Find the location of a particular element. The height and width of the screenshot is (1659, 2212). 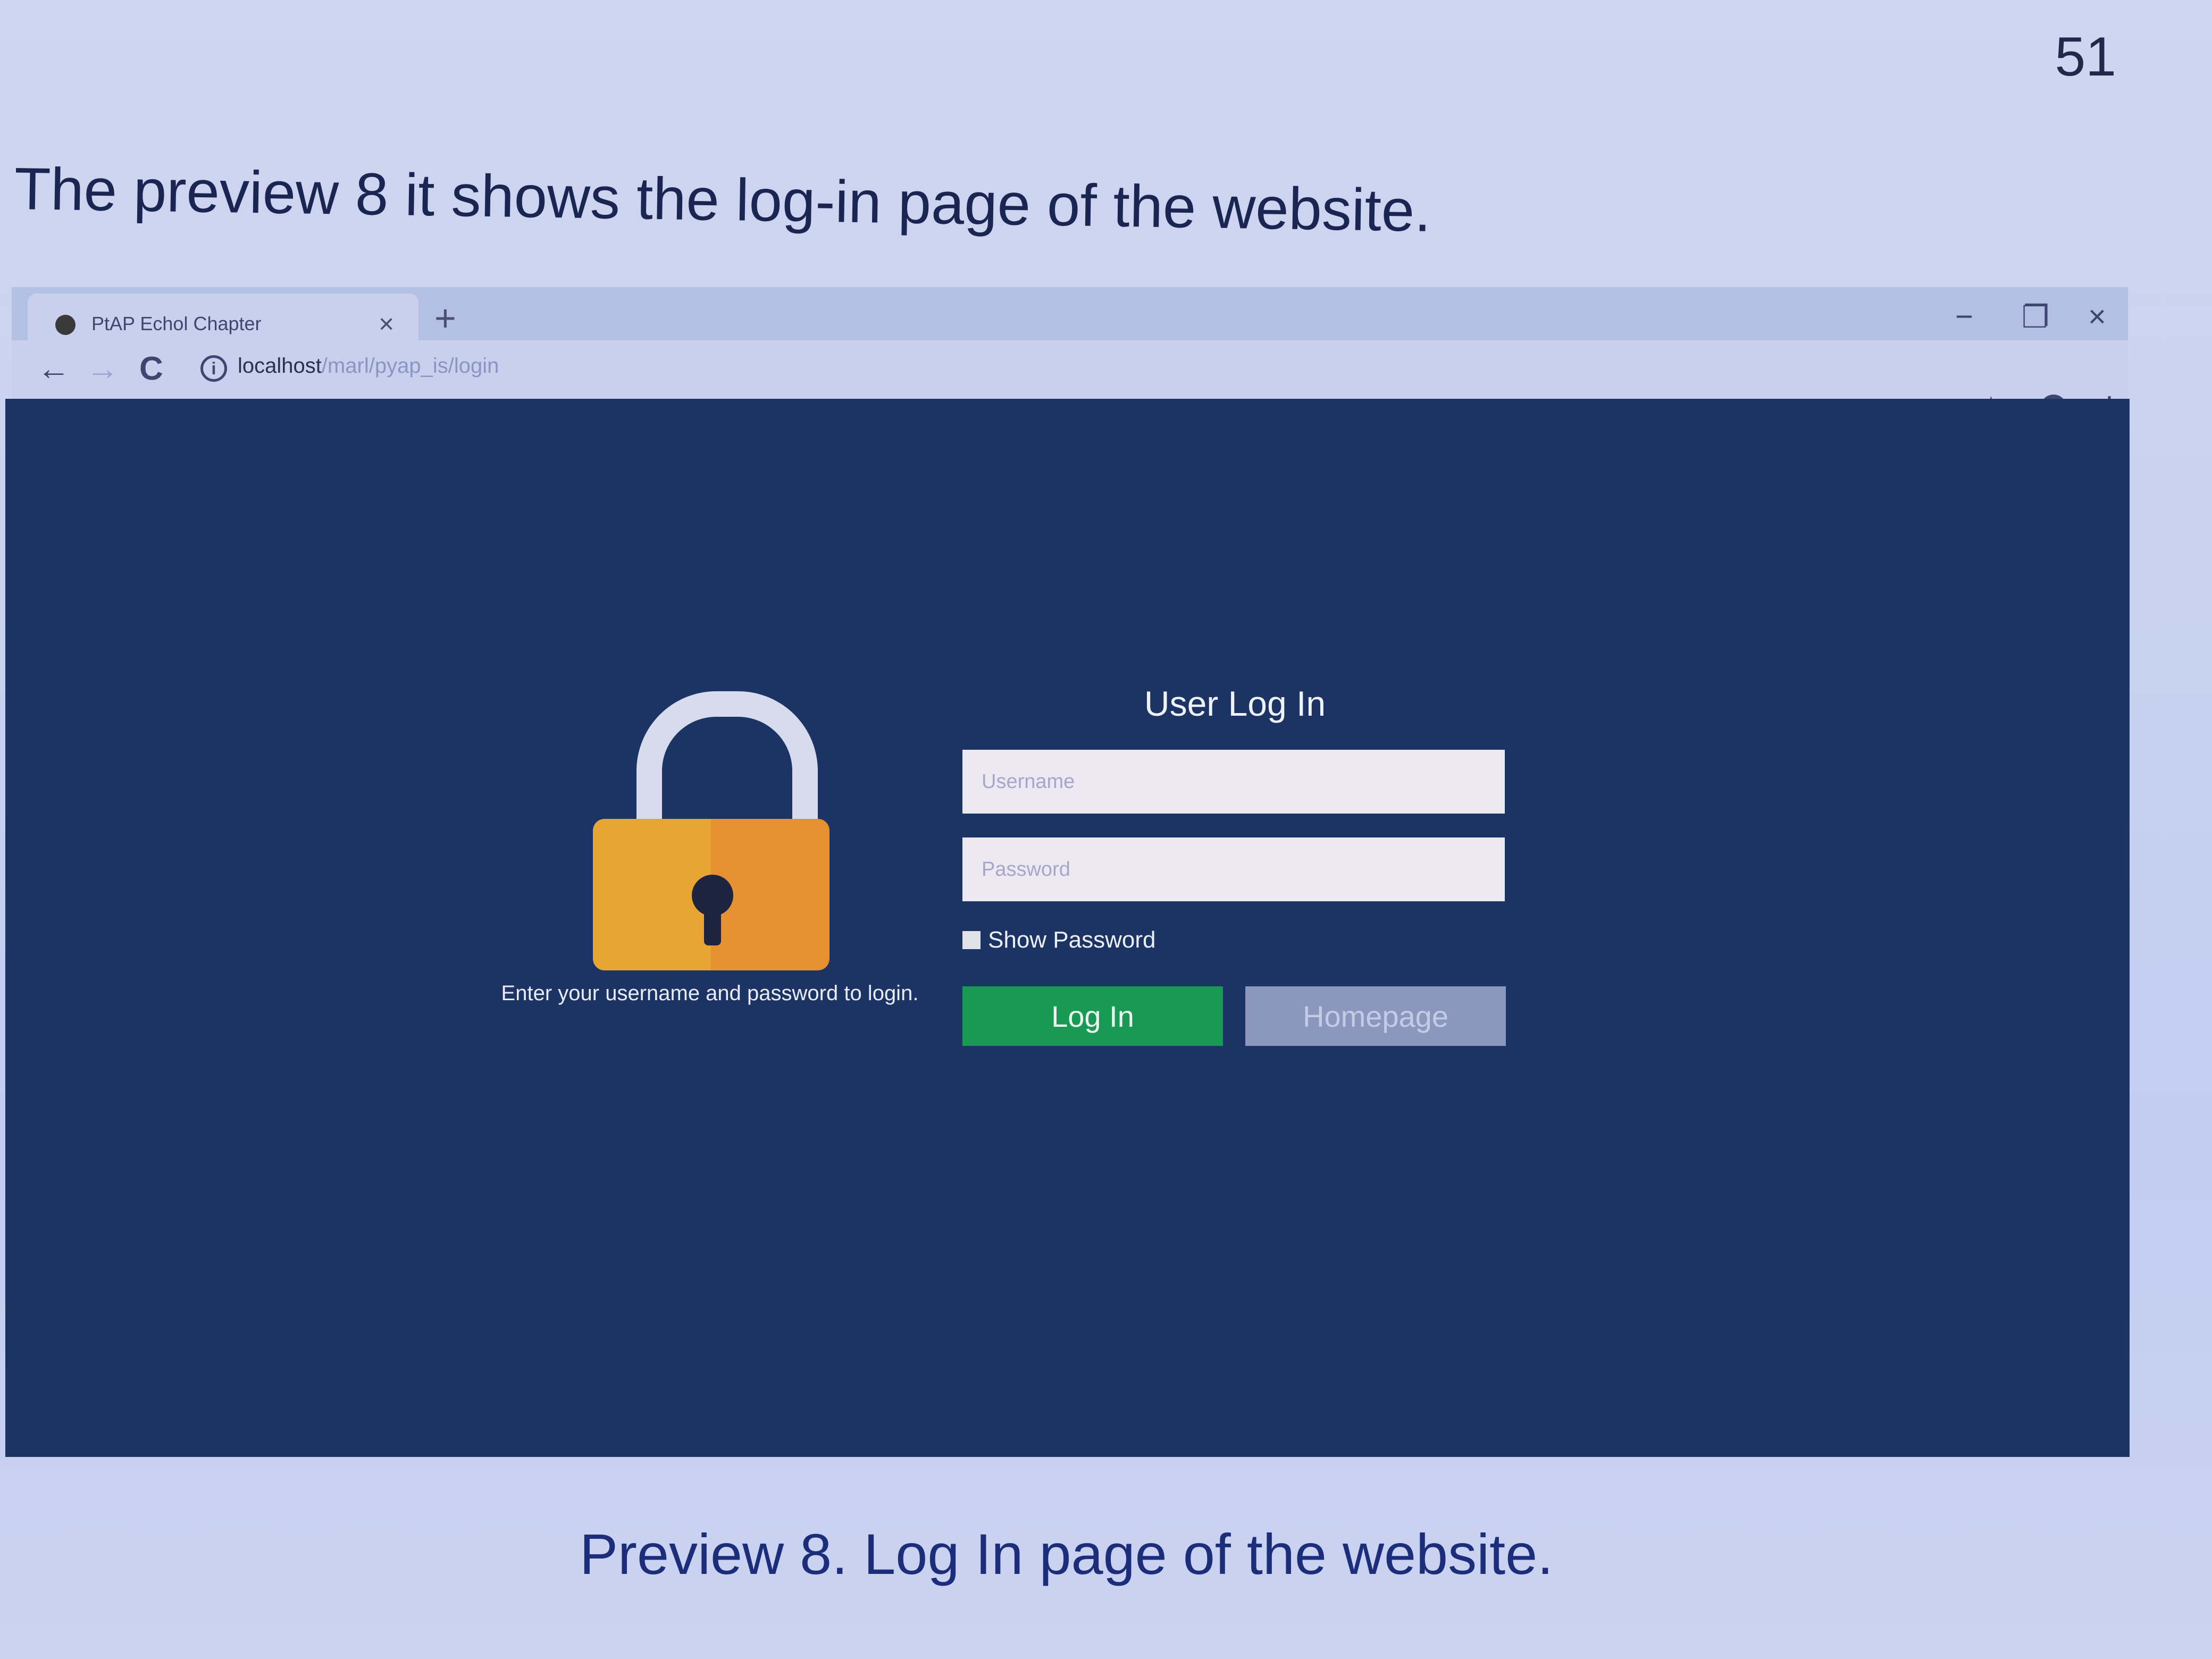

url-path: /marl/pyap_is/login is located at coordinates (410, 366).